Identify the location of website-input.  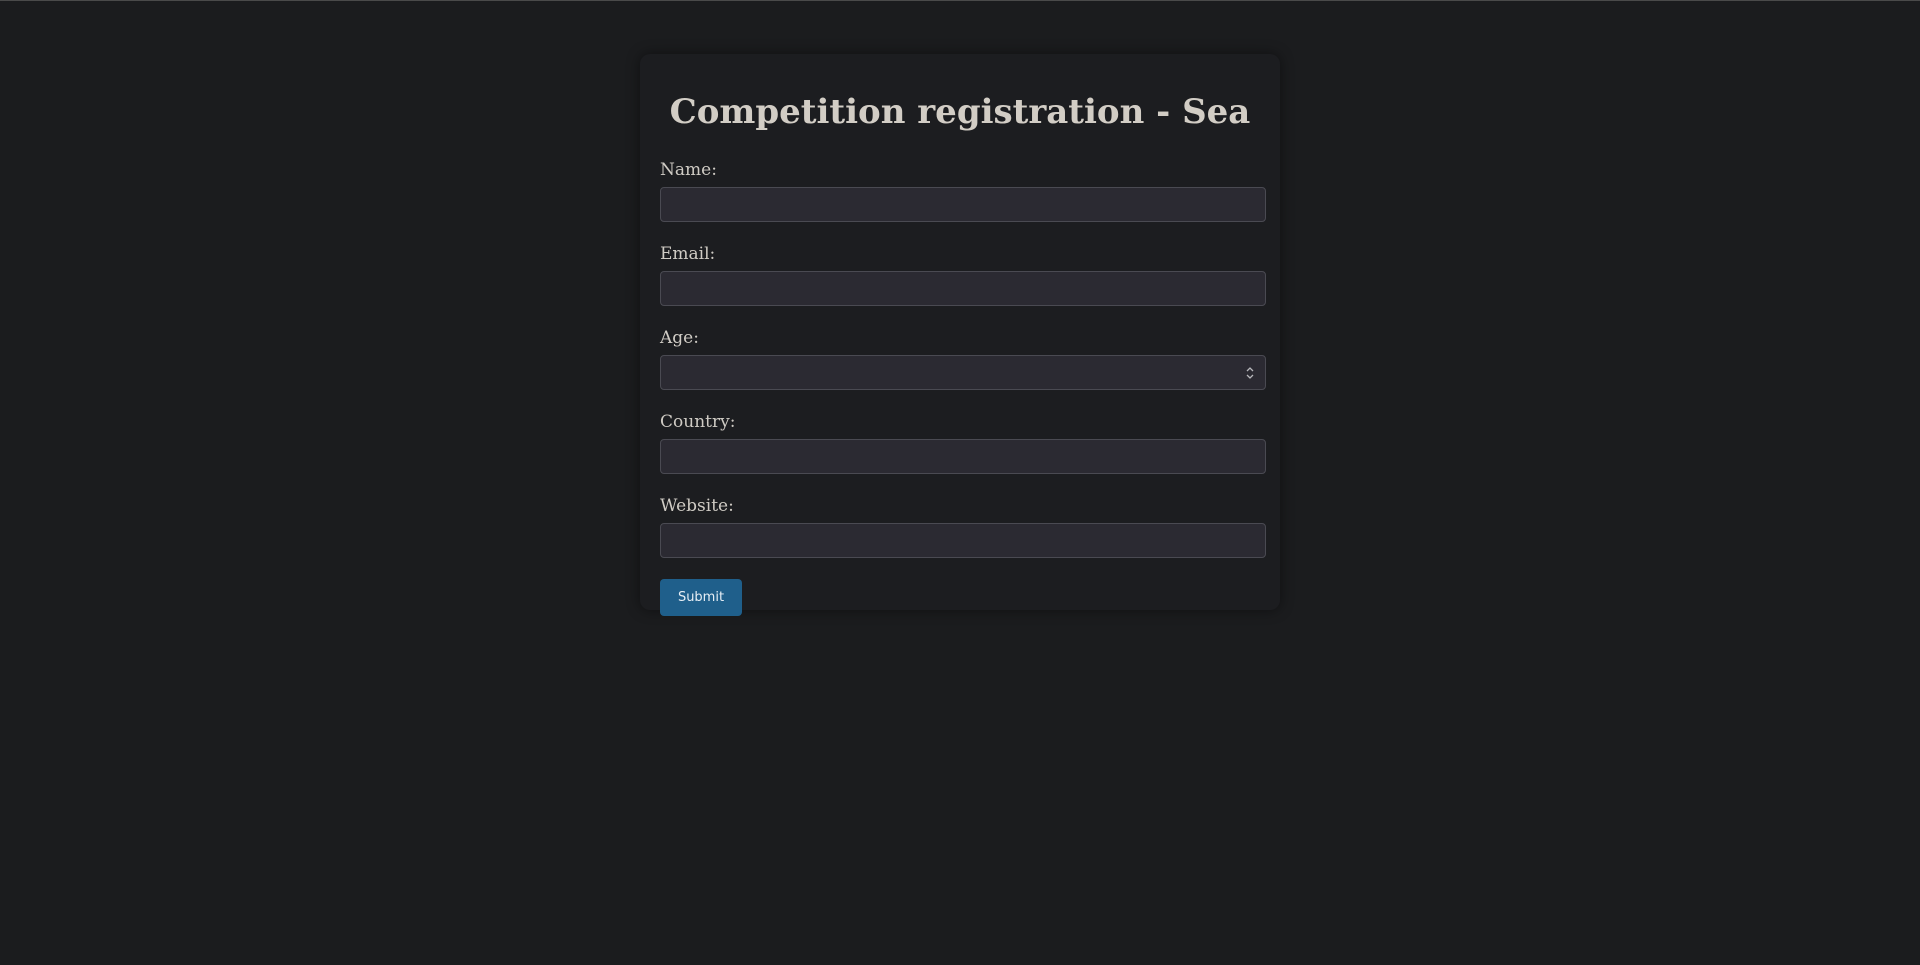
(963, 540).